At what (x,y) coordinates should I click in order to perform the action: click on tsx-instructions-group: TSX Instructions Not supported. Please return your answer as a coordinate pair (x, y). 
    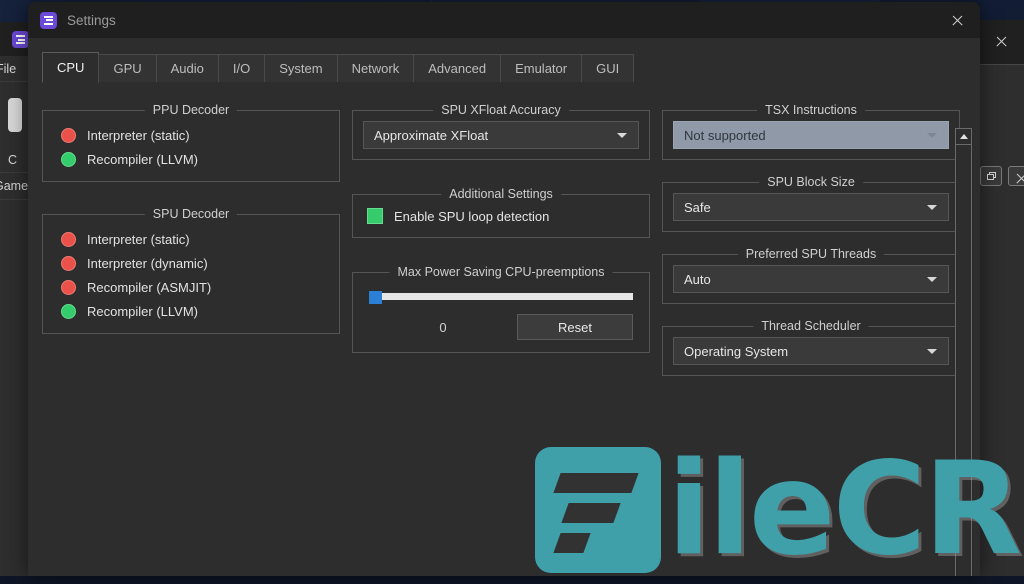
    Looking at the image, I should click on (811, 135).